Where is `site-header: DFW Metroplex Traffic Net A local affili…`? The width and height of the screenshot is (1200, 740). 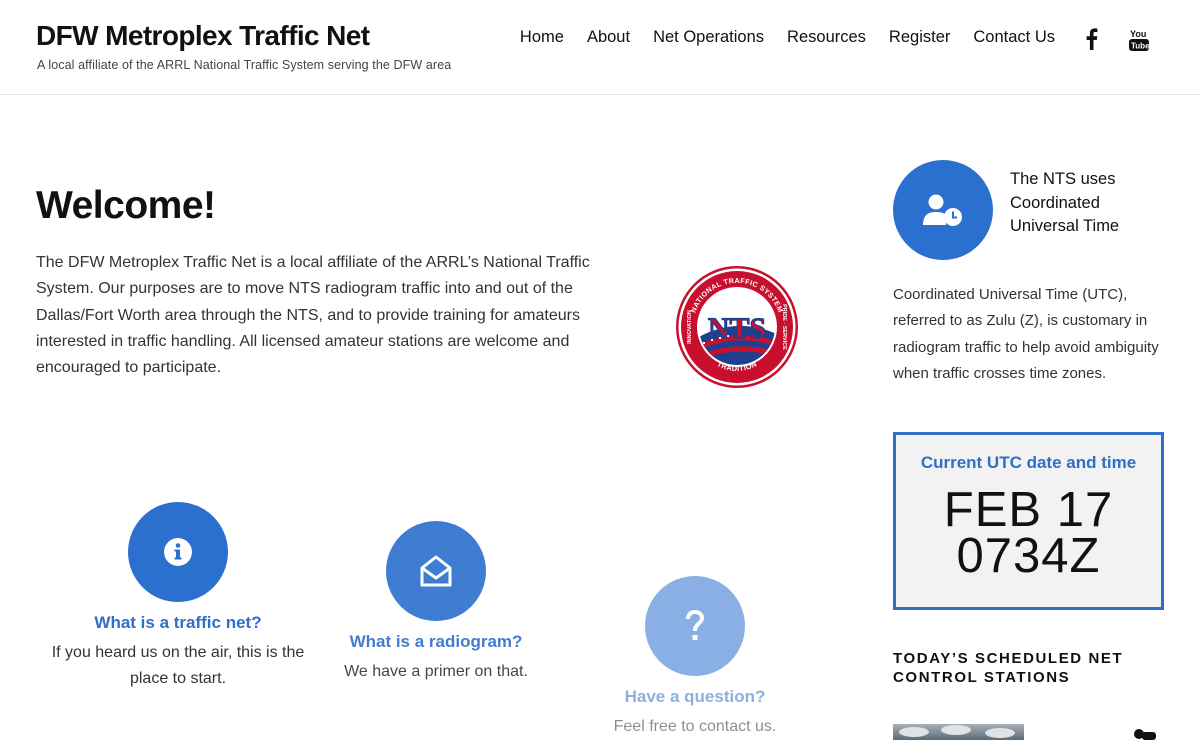
site-header: DFW Metroplex Traffic Net A local affili… is located at coordinates (600, 47).